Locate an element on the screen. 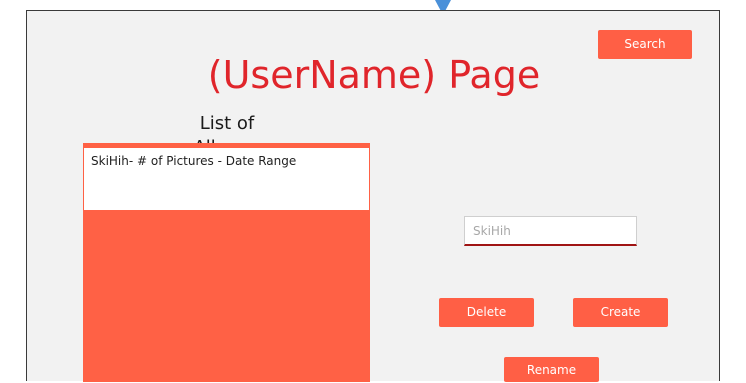 The width and height of the screenshot is (746, 383). create-button: Create is located at coordinates (620, 312).